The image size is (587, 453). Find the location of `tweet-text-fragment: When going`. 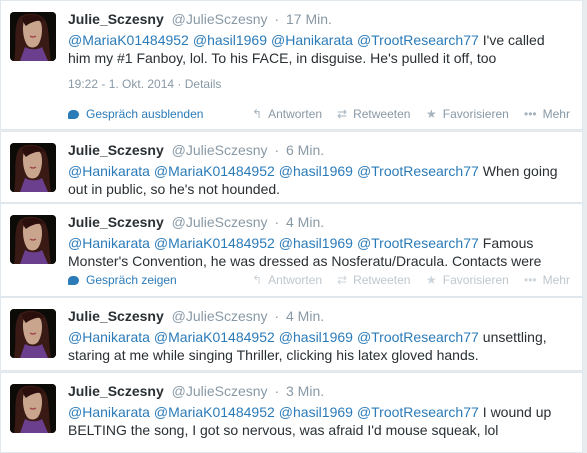

tweet-text-fragment: When going is located at coordinates (520, 171).